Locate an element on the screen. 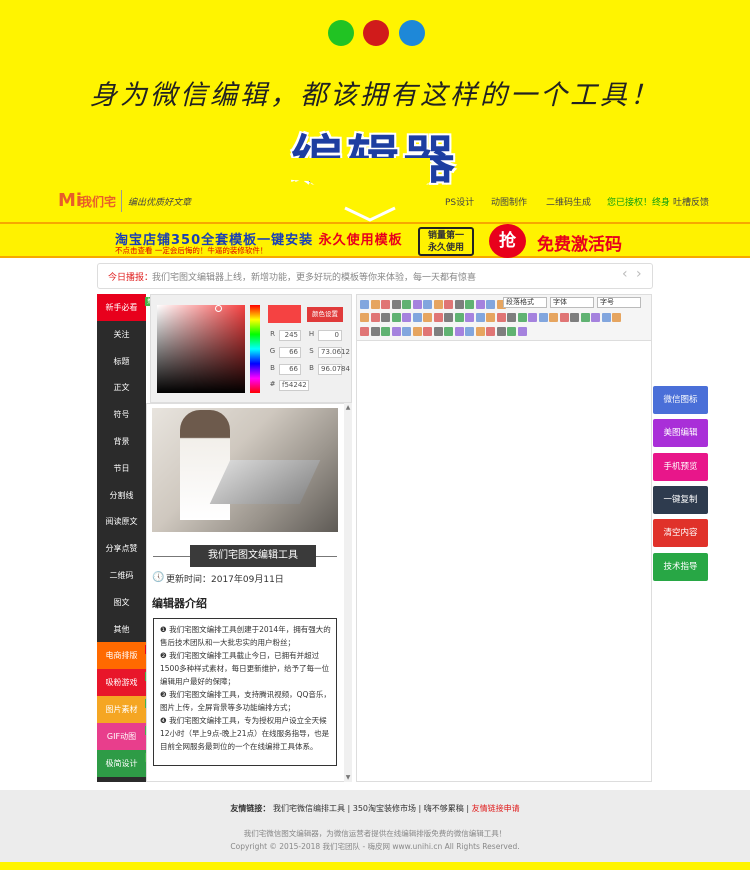 This screenshot has height=870, width=750. sidebar-item: 极简设计 is located at coordinates (121, 763).